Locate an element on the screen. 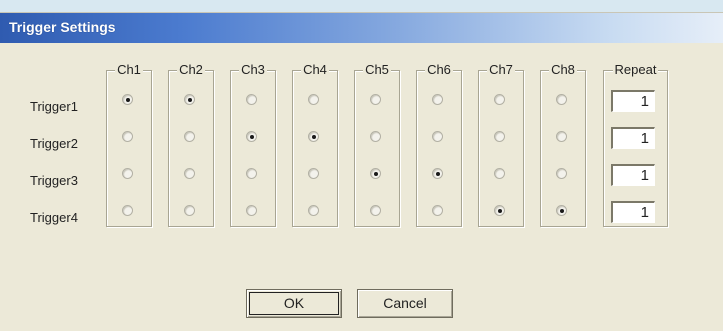 The image size is (723, 331). trigger3-ch6-radio is located at coordinates (437, 173).